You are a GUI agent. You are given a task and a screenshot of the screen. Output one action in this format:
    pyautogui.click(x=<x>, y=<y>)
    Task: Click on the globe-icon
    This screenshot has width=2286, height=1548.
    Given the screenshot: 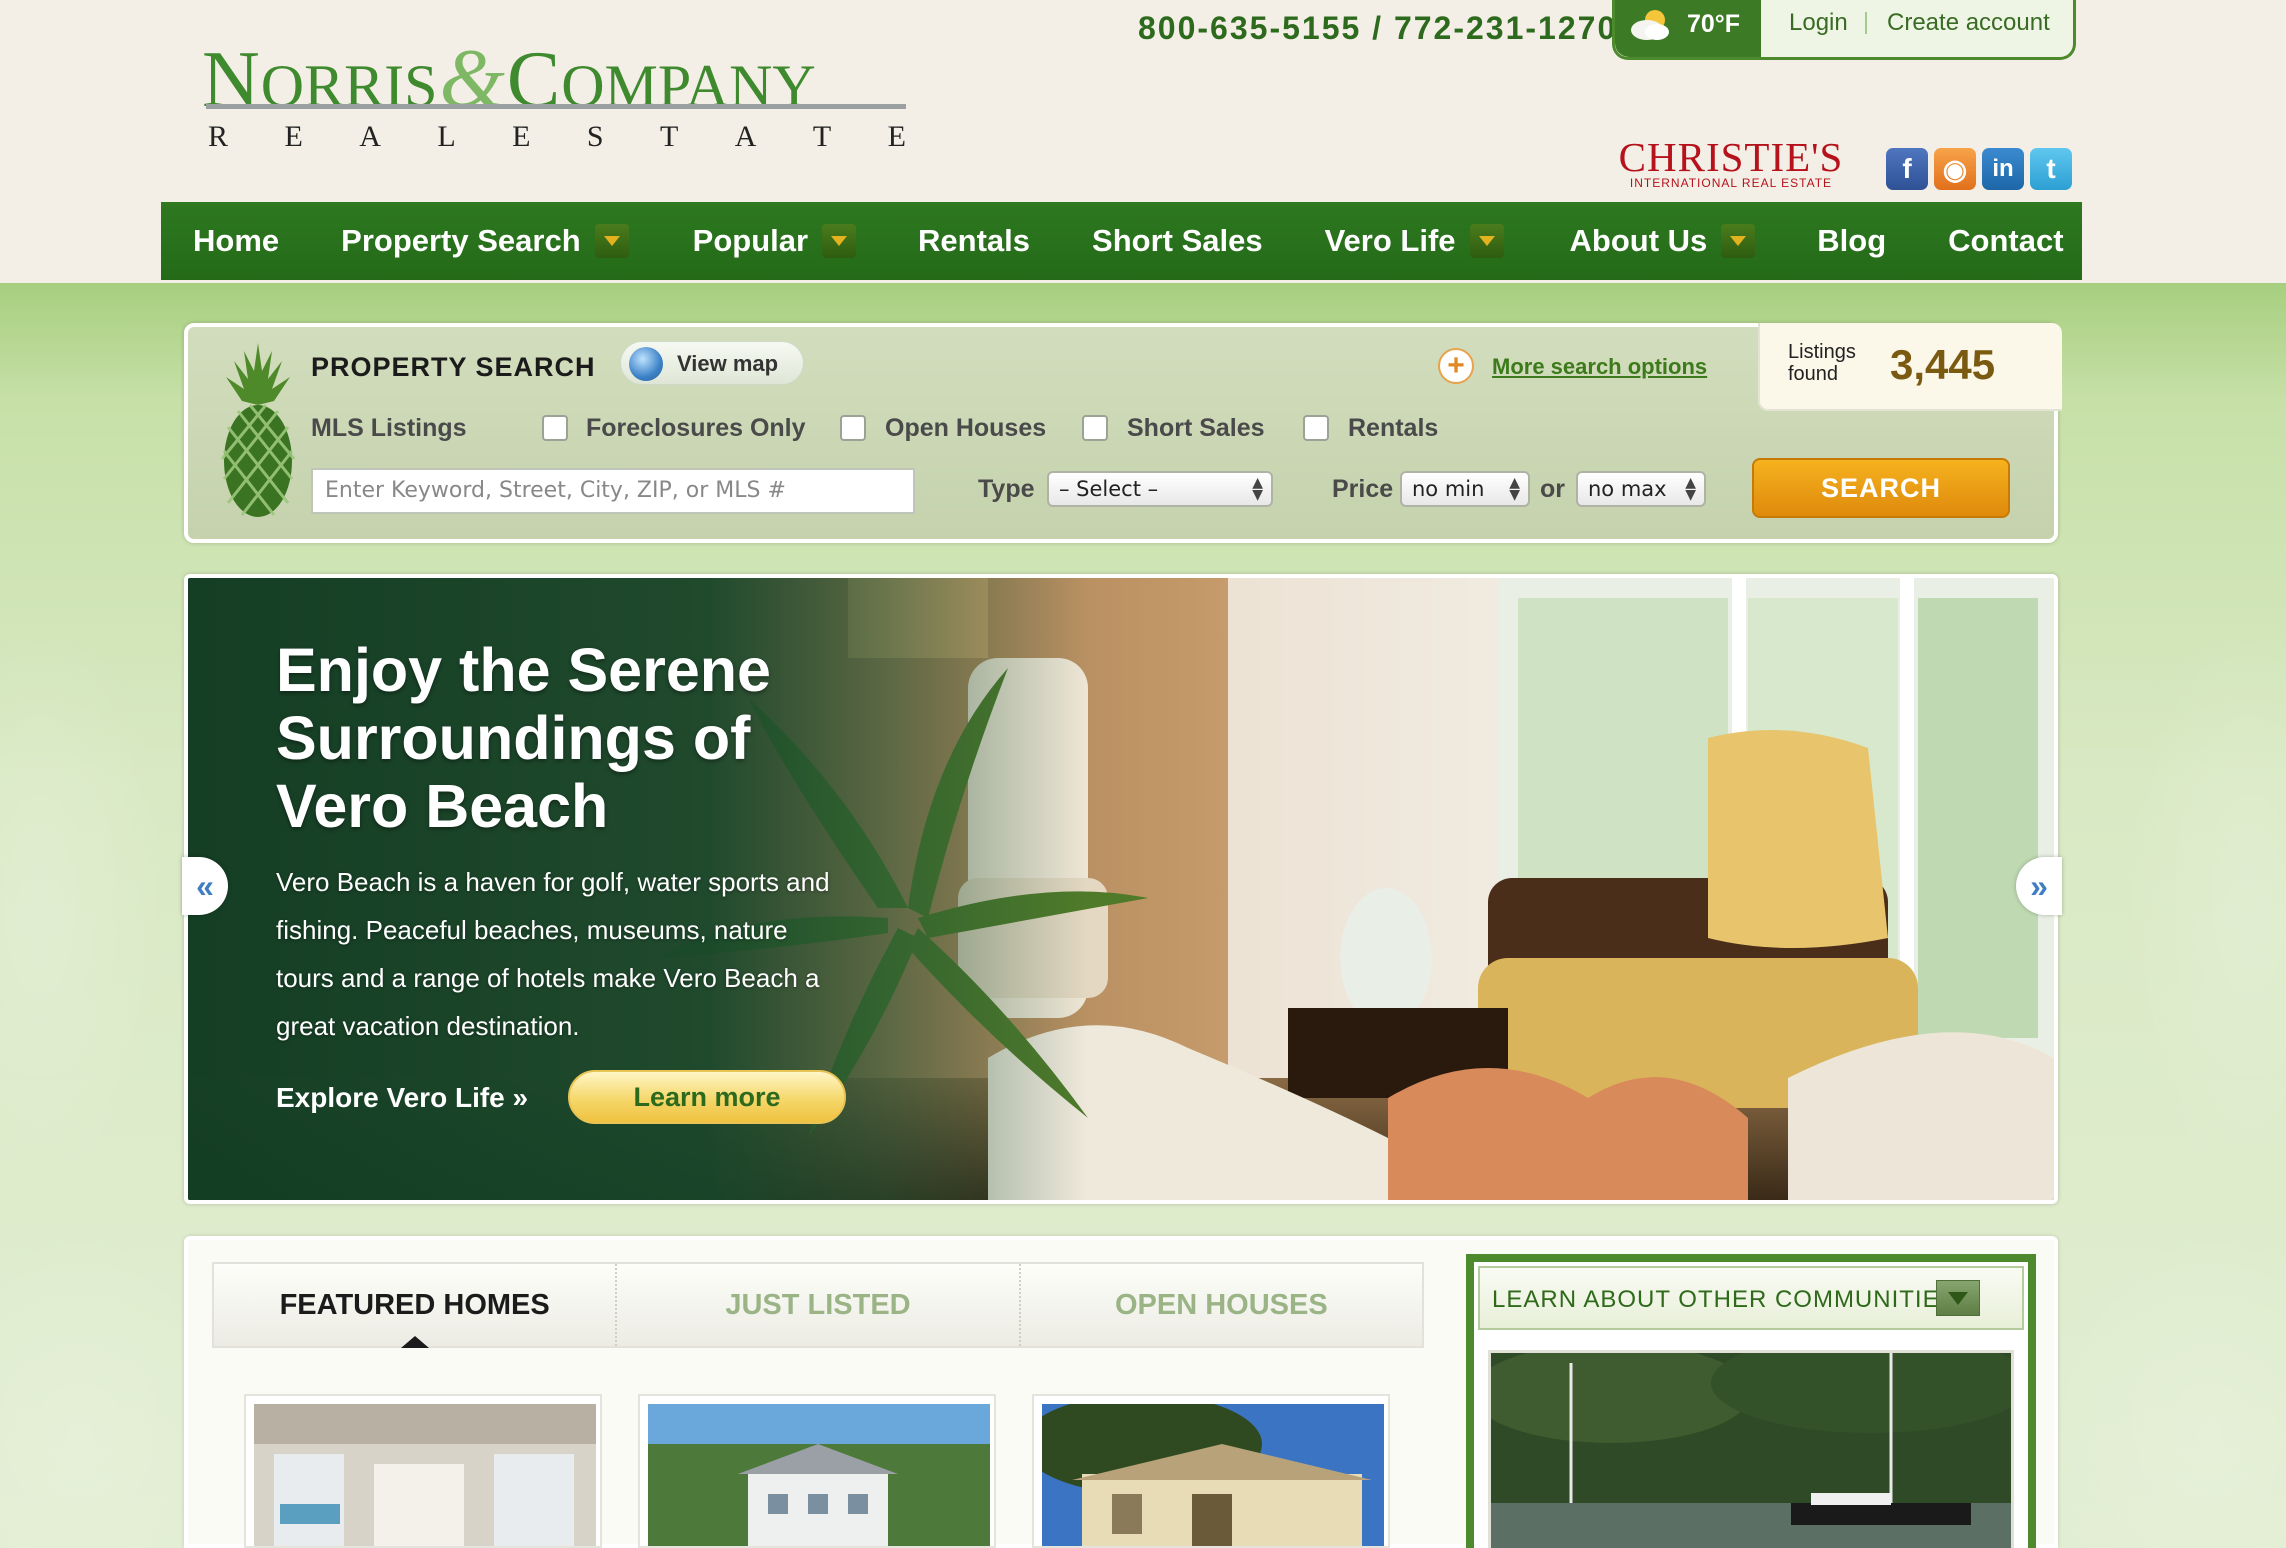 What is the action you would take?
    pyautogui.click(x=646, y=364)
    